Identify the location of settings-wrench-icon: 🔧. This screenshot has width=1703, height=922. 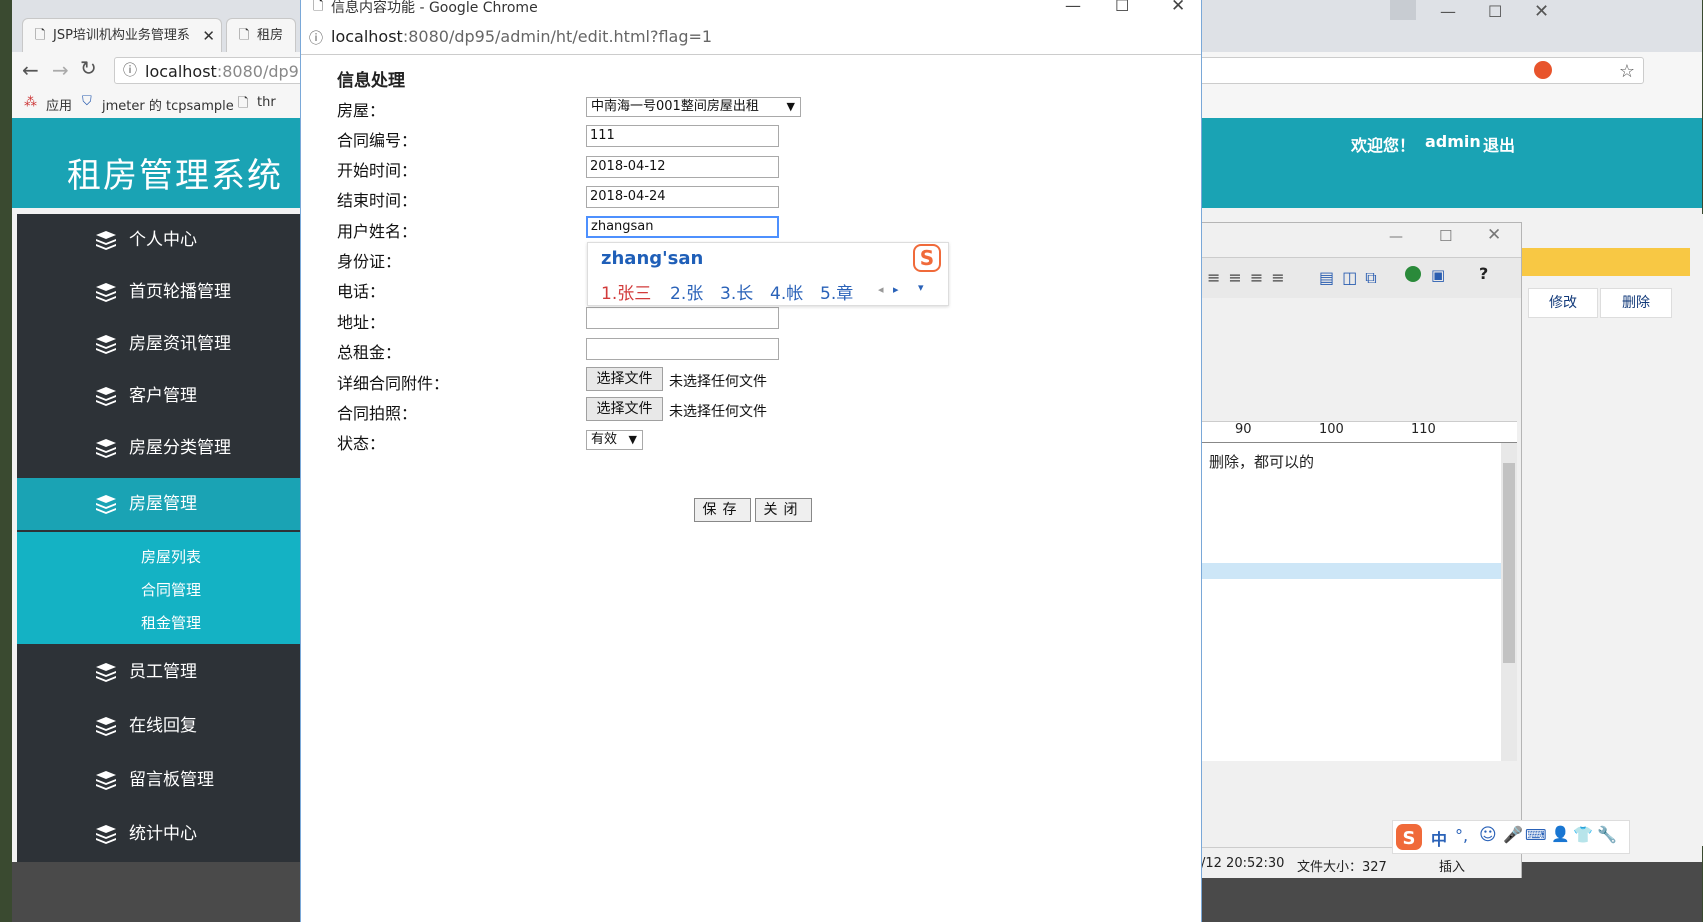
(1607, 834).